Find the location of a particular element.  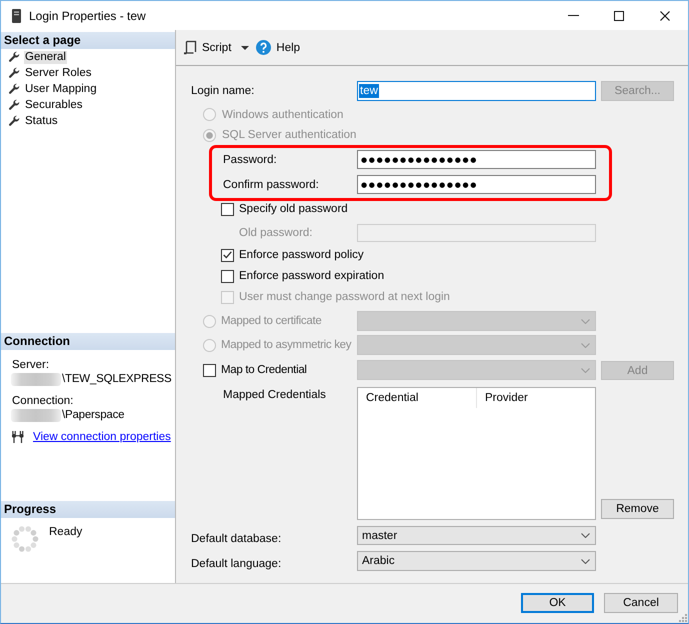

connection-properties-link: View connection properties is located at coordinates (102, 437).